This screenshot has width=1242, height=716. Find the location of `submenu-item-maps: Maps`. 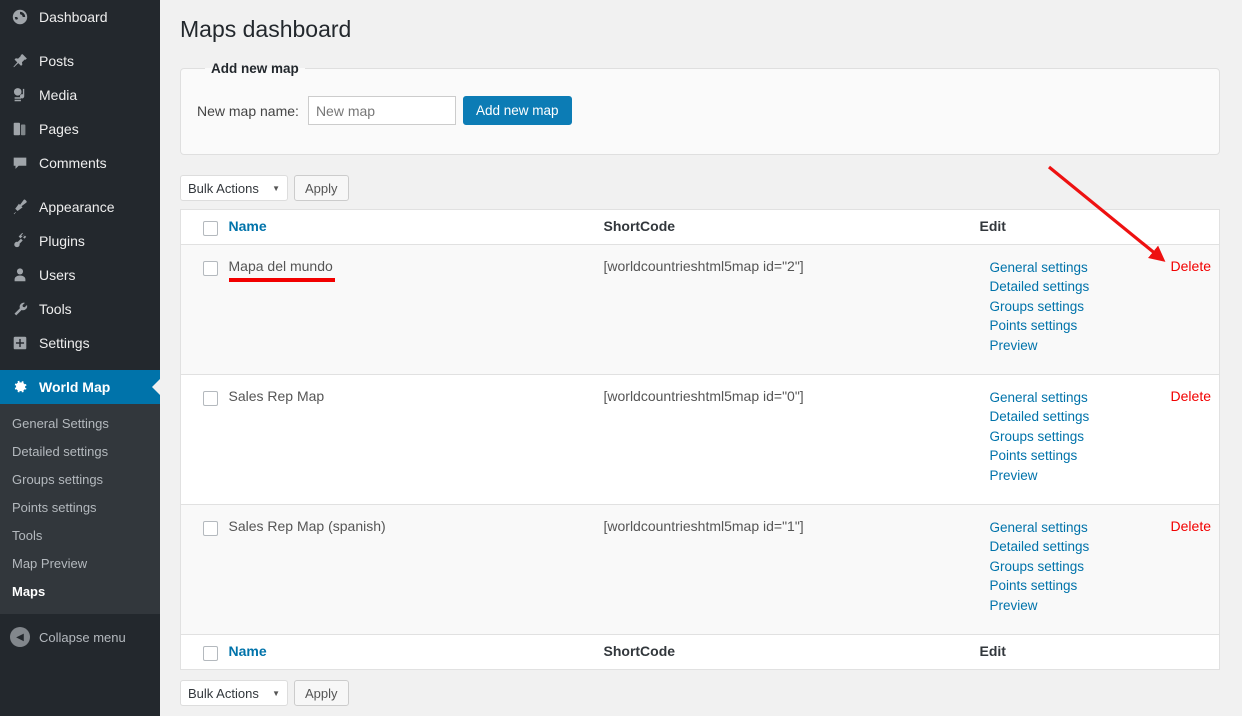

submenu-item-maps: Maps is located at coordinates (80, 592).